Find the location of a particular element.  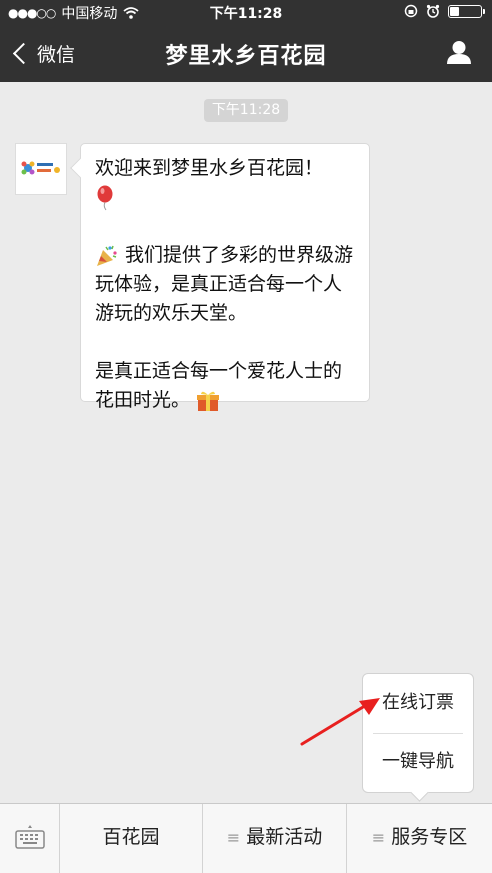

user-icon is located at coordinates (459, 52).